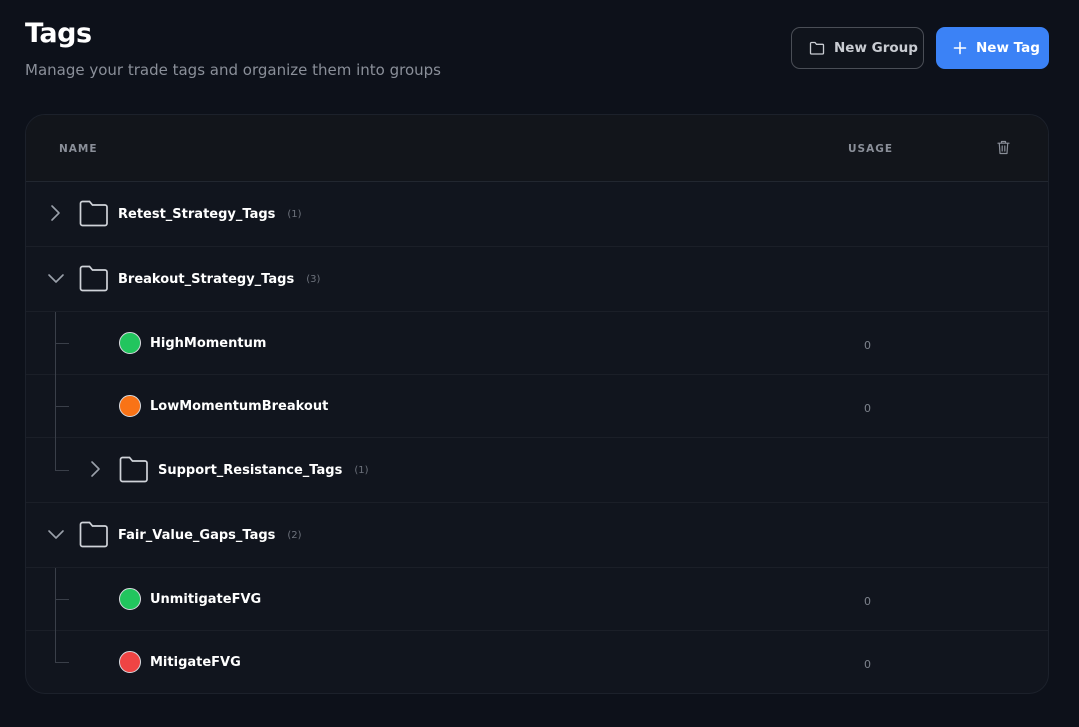  What do you see at coordinates (219, 279) in the screenshot?
I see `folder-label: Breakout_Strategy_Tags (3)` at bounding box center [219, 279].